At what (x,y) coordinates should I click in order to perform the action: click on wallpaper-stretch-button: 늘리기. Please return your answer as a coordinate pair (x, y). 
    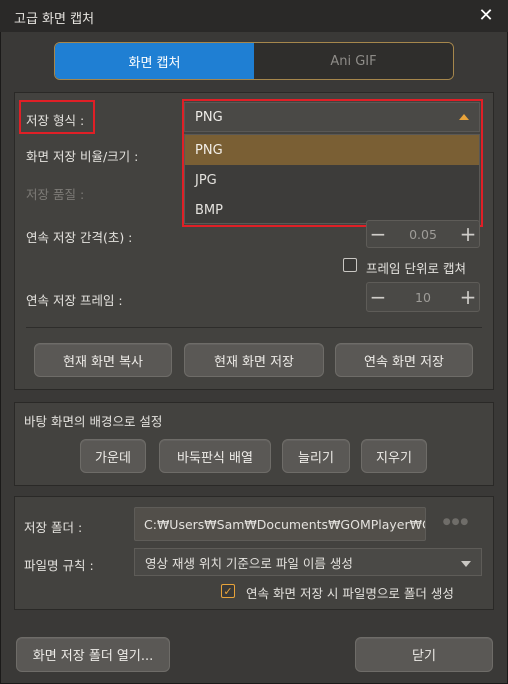
    Looking at the image, I should click on (316, 456).